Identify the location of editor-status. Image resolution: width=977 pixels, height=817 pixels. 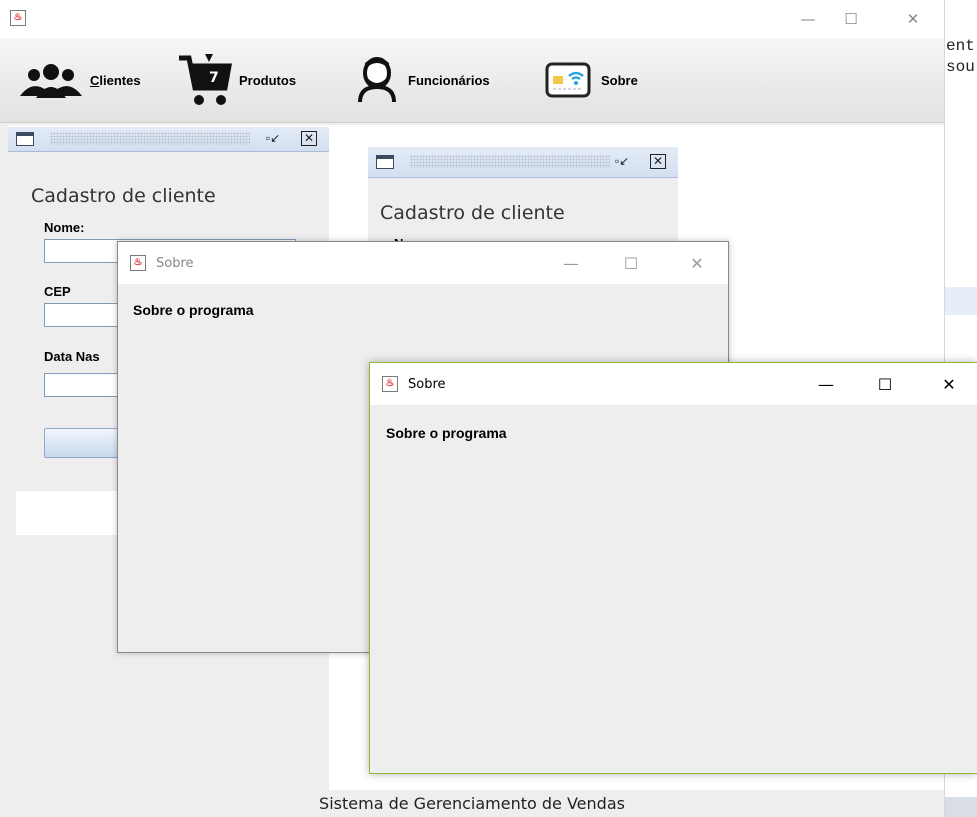
(960, 807).